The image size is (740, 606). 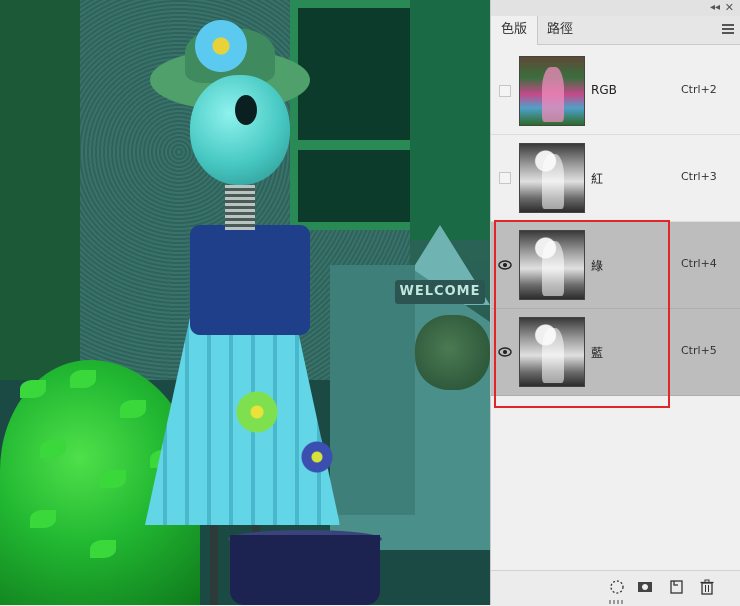 I want to click on channel-shortcut: Ctrl+3, so click(x=699, y=176).